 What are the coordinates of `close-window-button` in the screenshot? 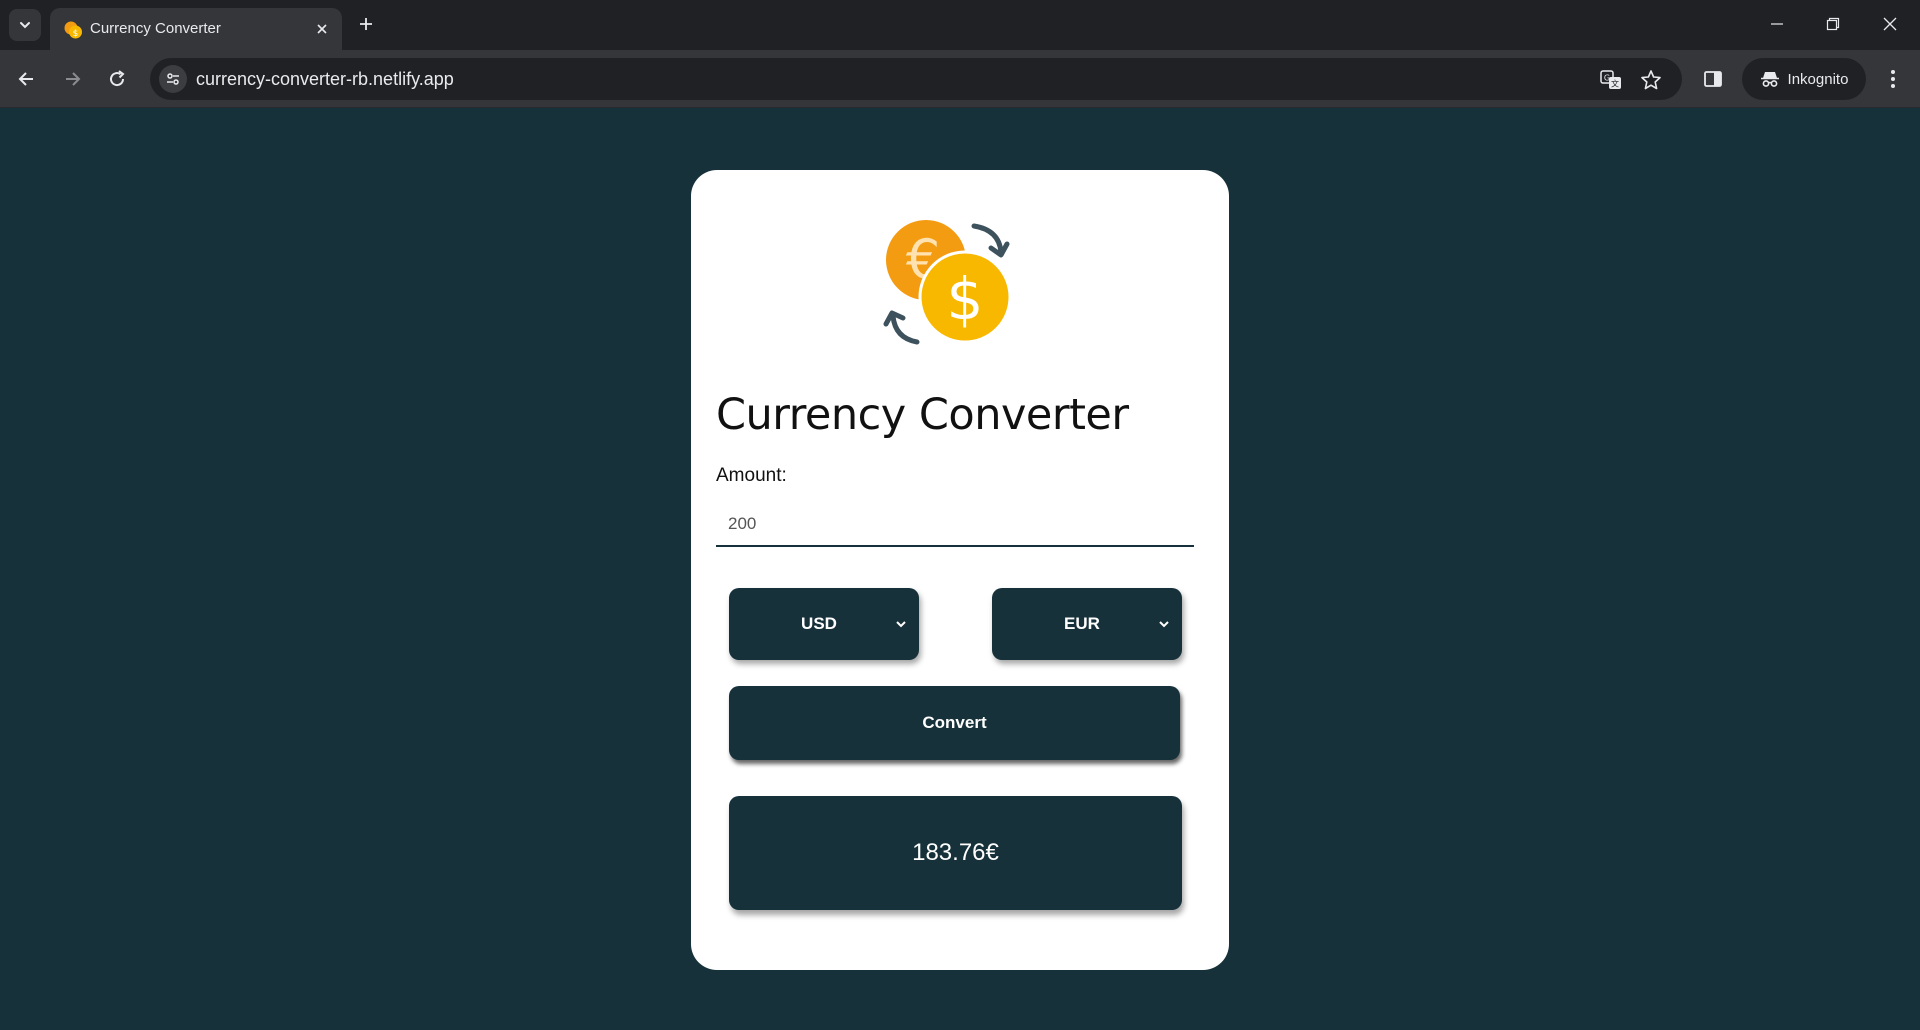 It's located at (1890, 24).